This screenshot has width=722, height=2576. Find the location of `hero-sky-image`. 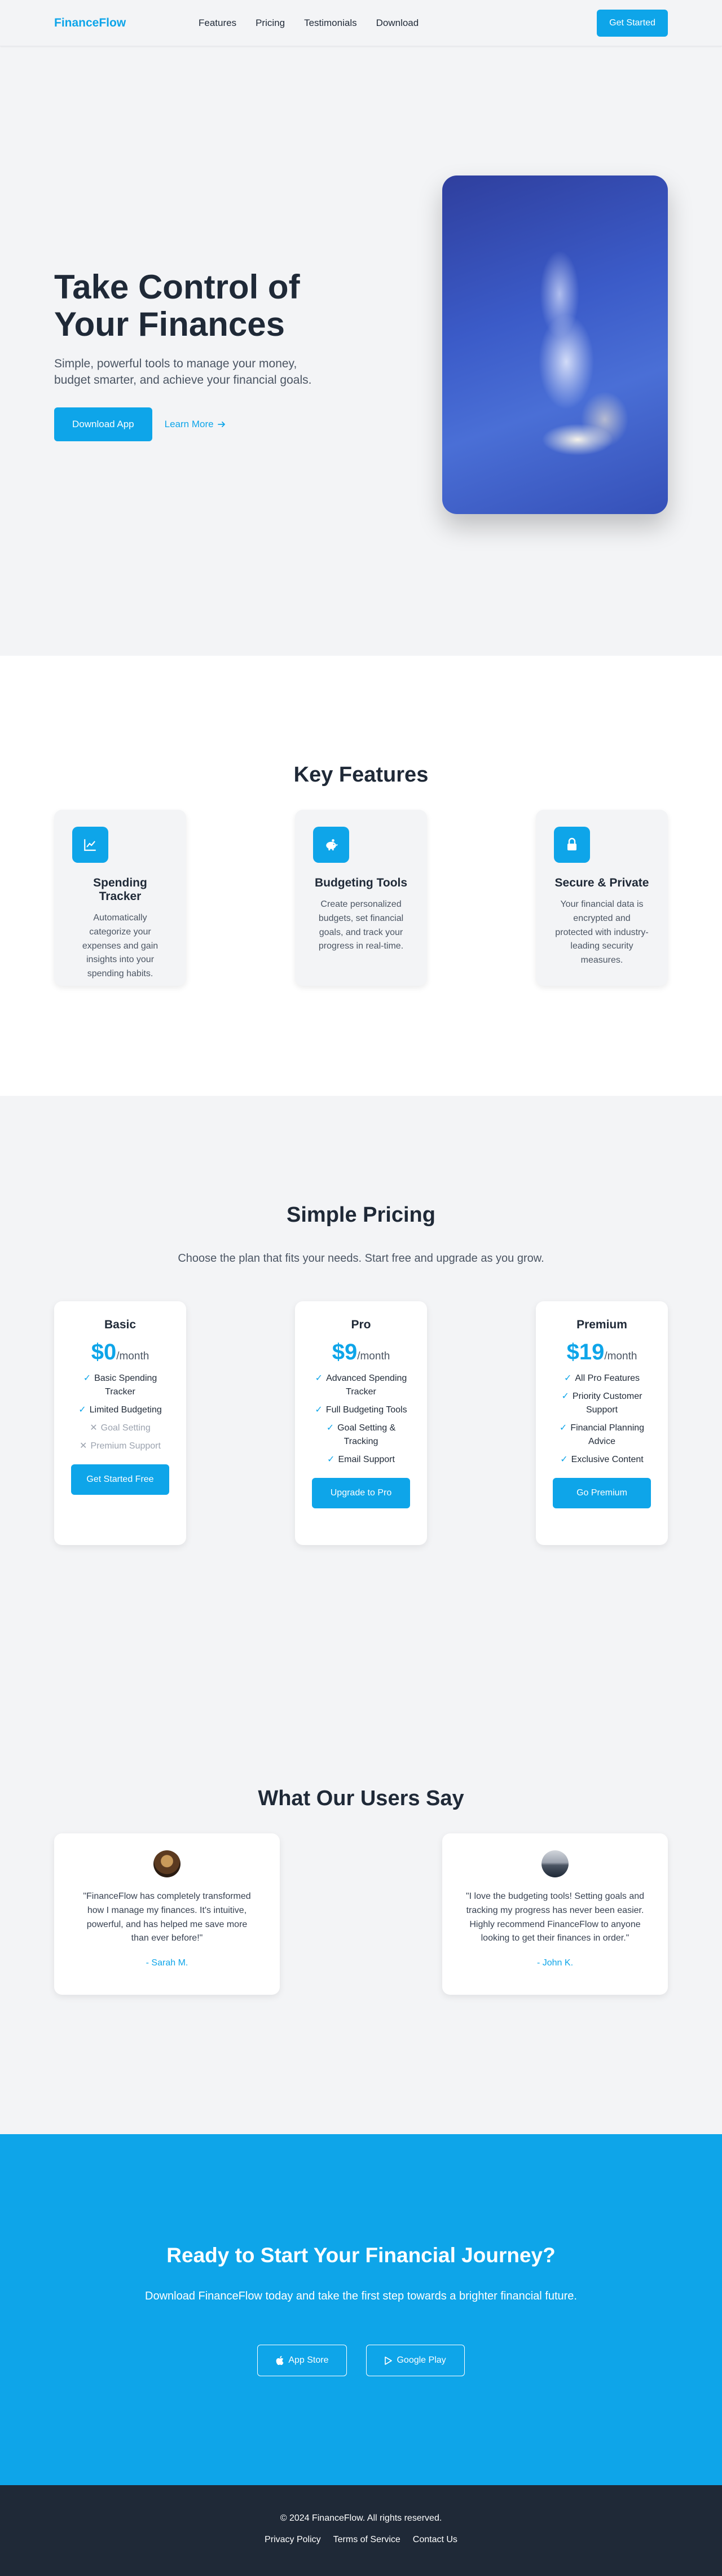

hero-sky-image is located at coordinates (555, 344).